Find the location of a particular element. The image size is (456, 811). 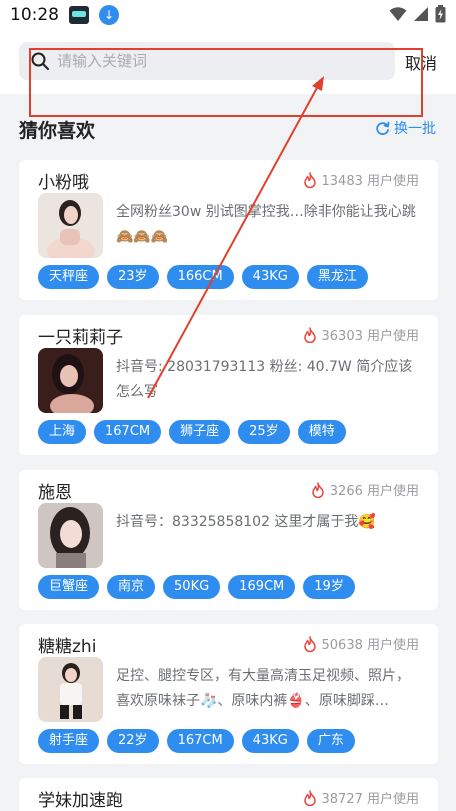

card-description: 全网粉丝30w 别试图掌控我…除非你能让我心跳🙈🙈🙈 is located at coordinates (266, 224).